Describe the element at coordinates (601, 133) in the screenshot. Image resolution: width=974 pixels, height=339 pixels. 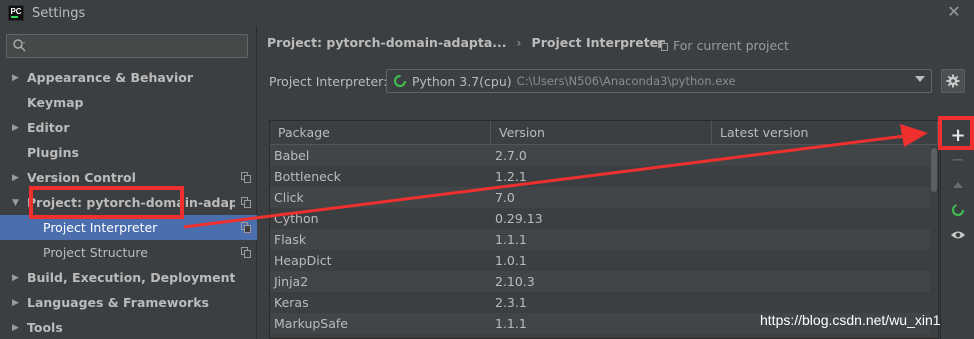
I see `header-version: Version` at that location.